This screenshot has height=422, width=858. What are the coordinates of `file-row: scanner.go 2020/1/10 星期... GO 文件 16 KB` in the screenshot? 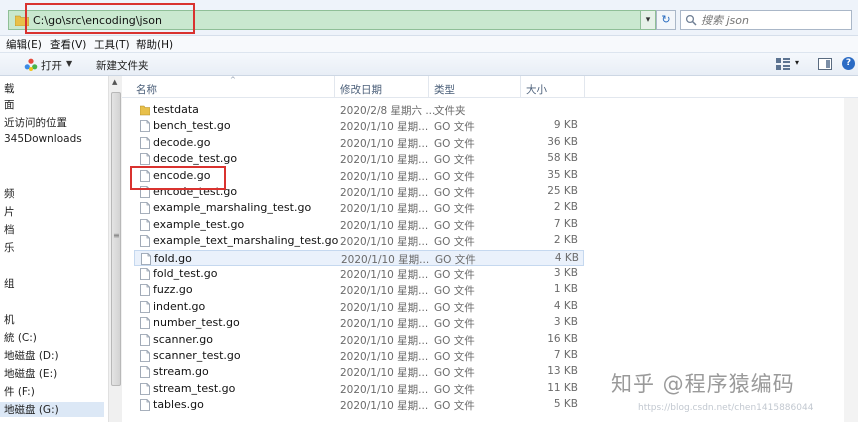 It's located at (359, 340).